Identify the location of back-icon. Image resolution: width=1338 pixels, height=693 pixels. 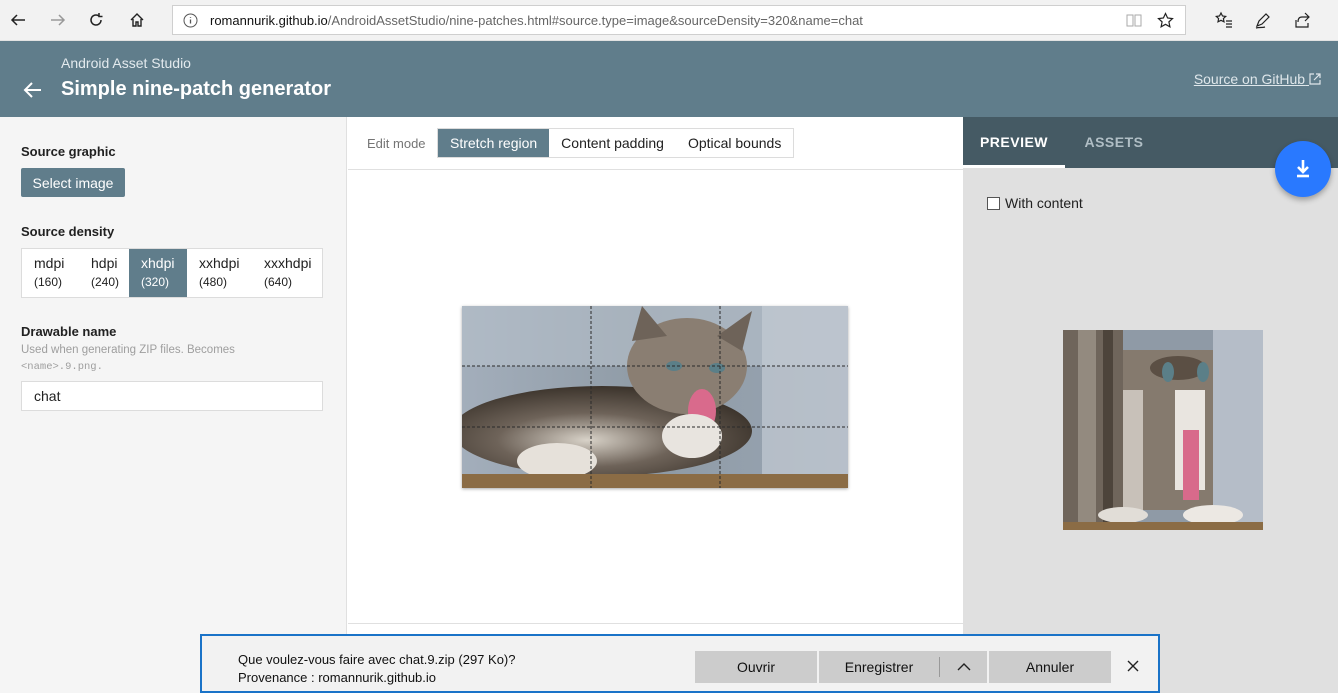
(18, 20).